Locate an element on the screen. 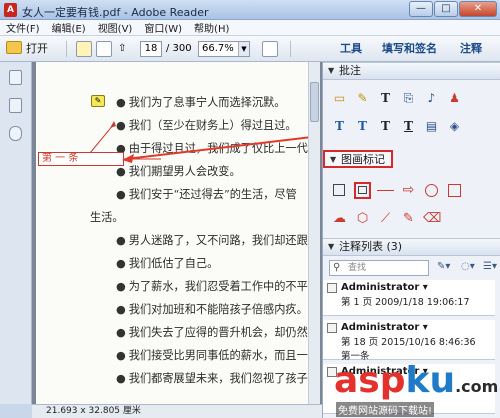 This screenshot has height=418, width=500. annotation-tools-row-1: ▭ ✎ T ⎘ ♪ ♟ is located at coordinates (400, 98).